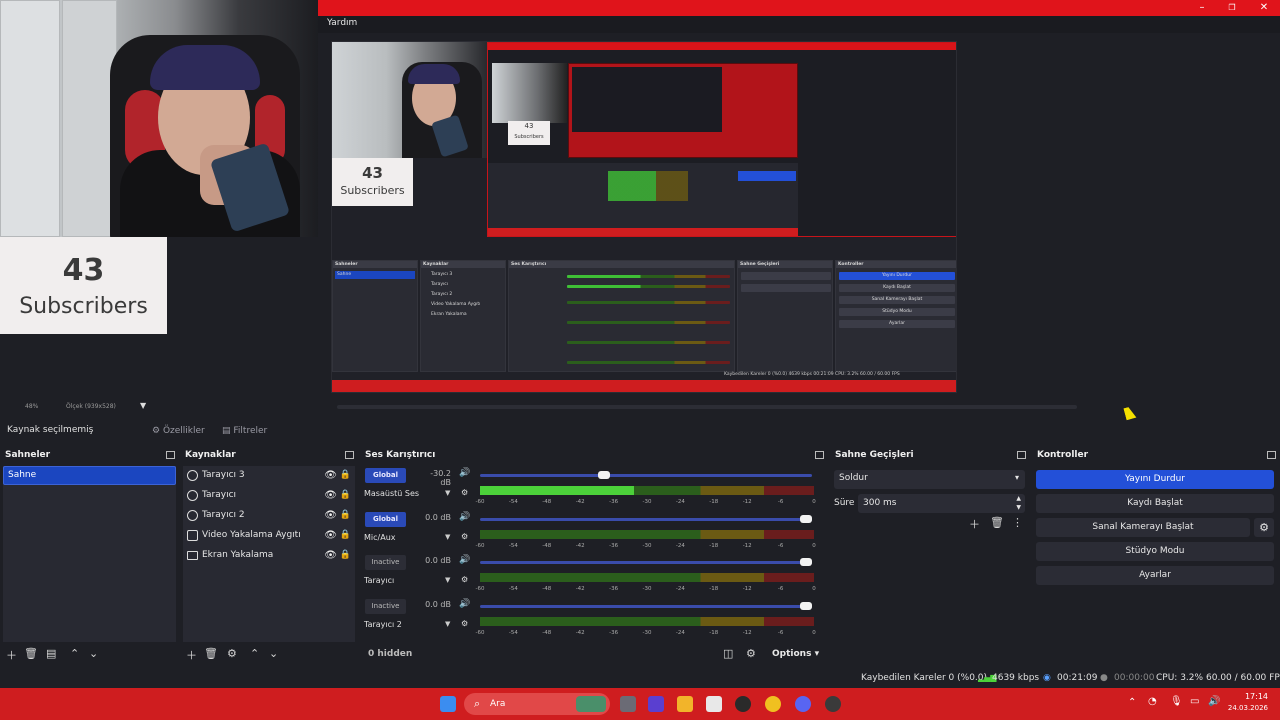 The image size is (1280, 720). Describe the element at coordinates (1176, 701) in the screenshot. I see `mic-icon: 🎙` at that location.